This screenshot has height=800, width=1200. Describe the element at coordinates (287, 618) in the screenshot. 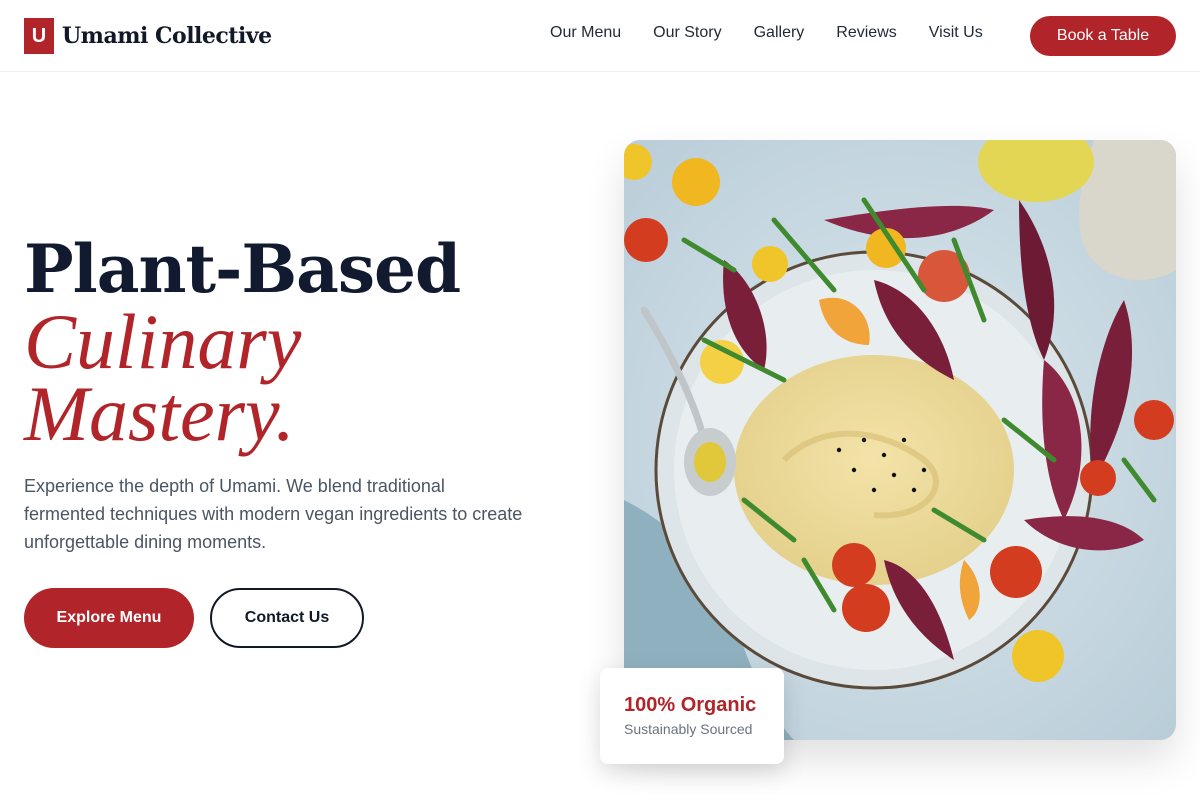

I see `contact-us-button: Contact Us` at that location.